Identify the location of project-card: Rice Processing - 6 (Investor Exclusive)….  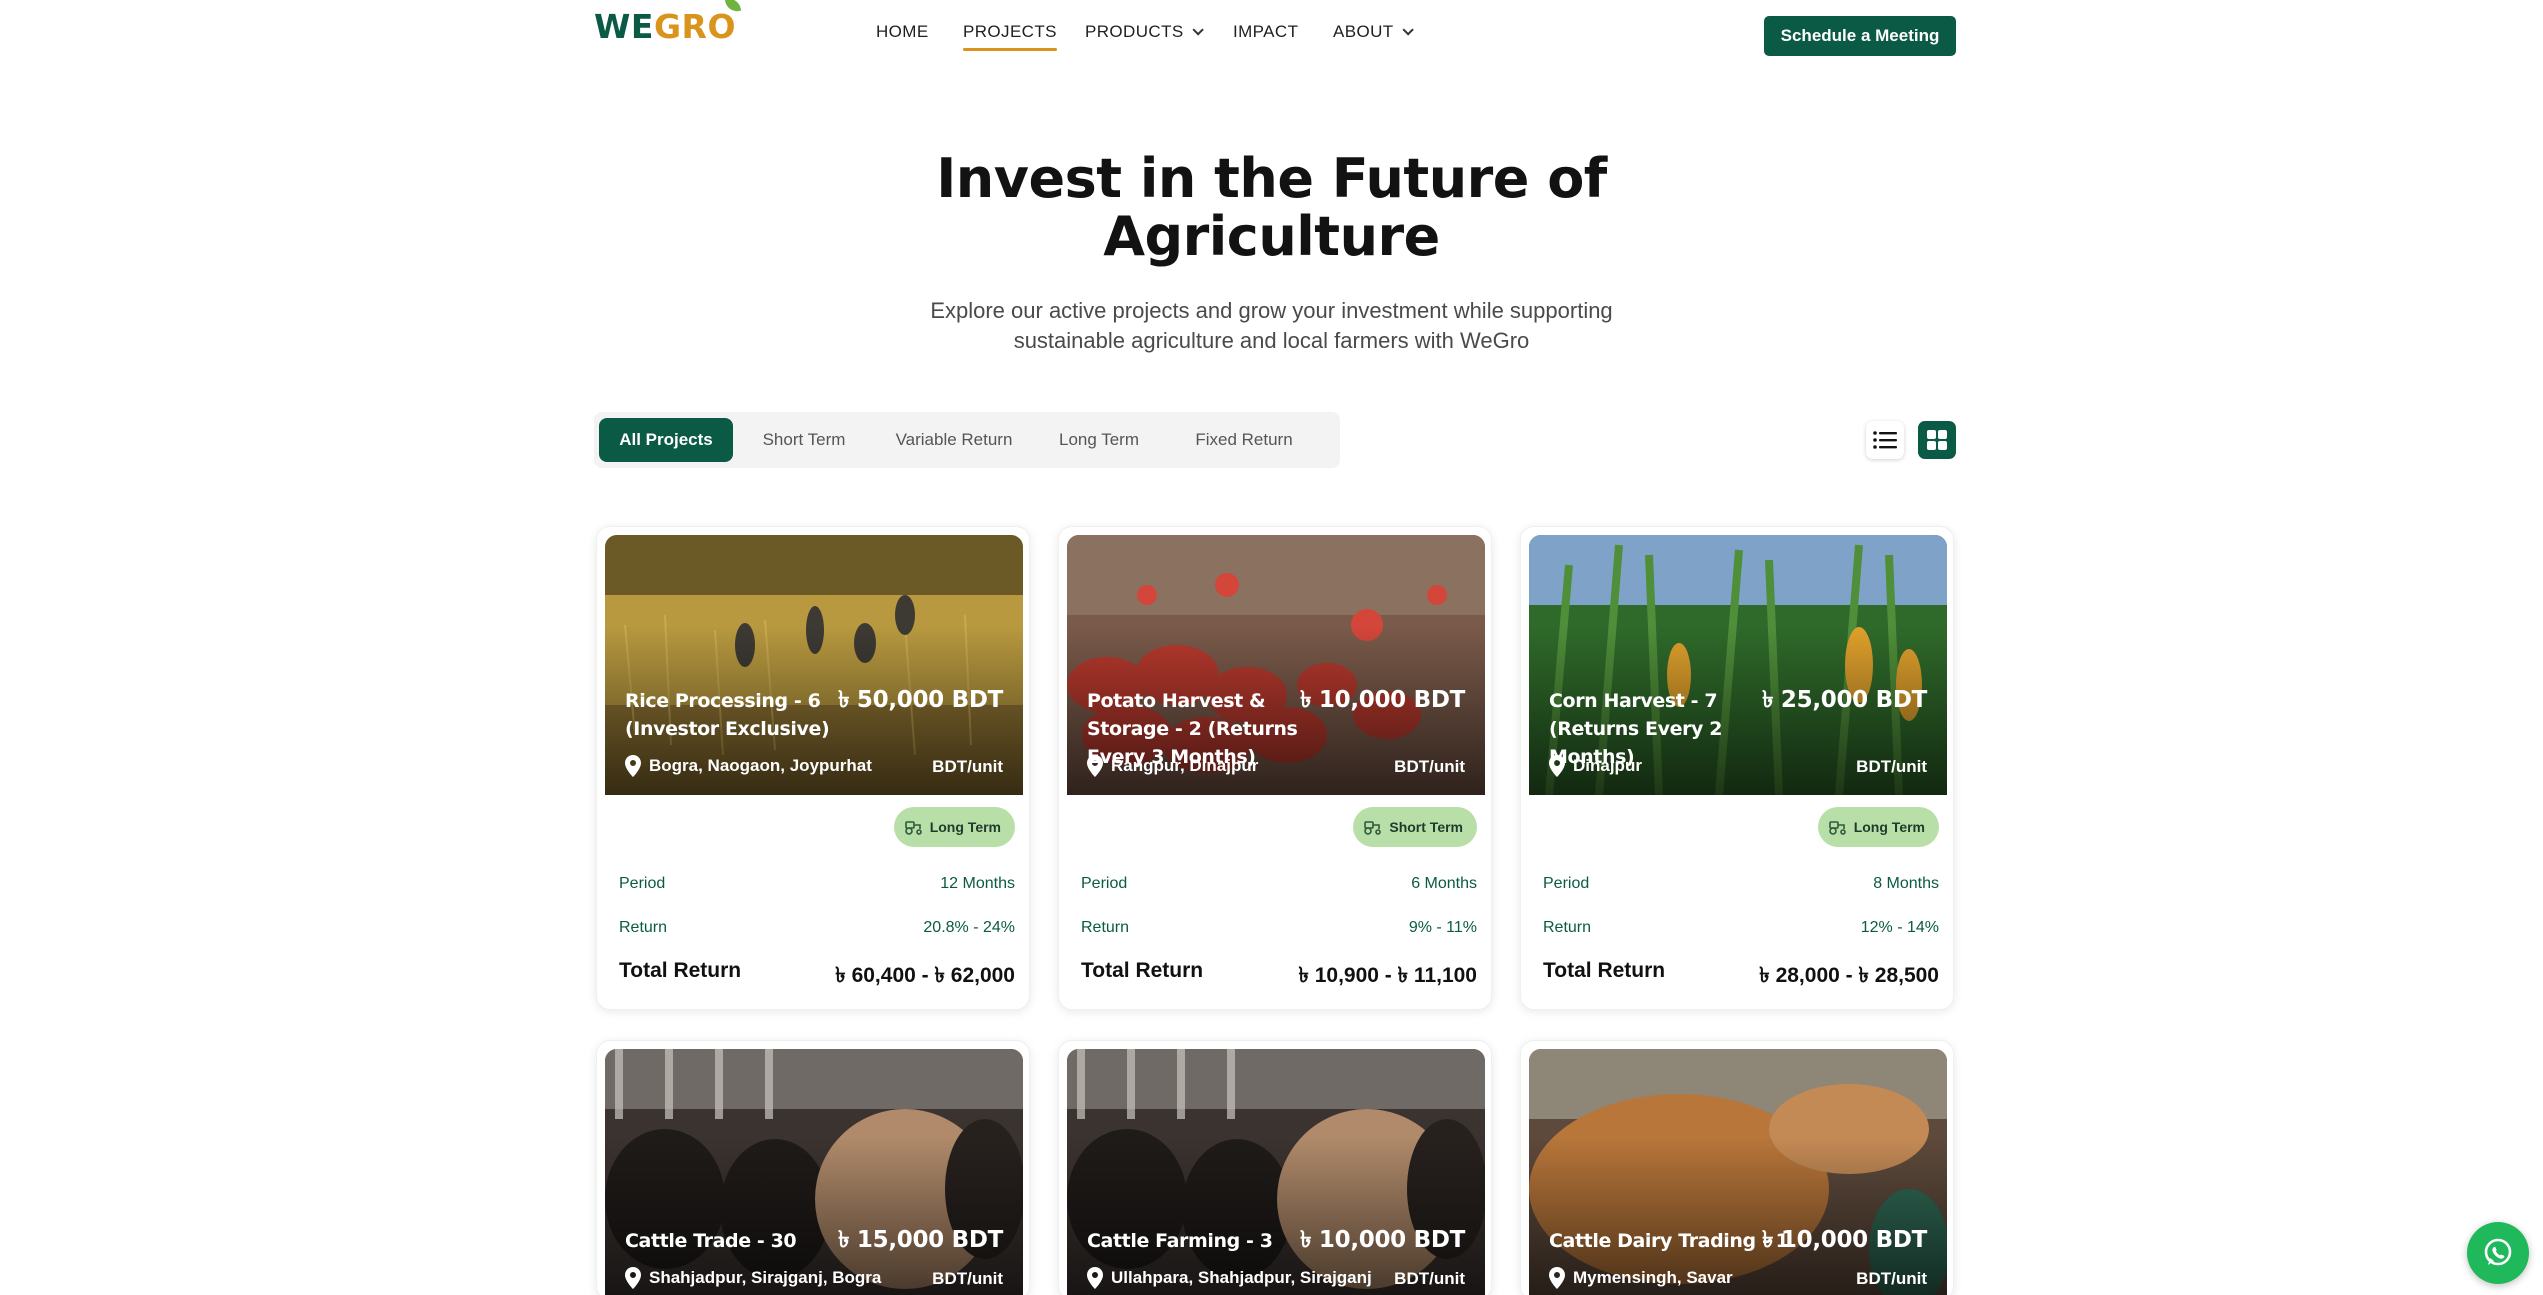
(813, 768).